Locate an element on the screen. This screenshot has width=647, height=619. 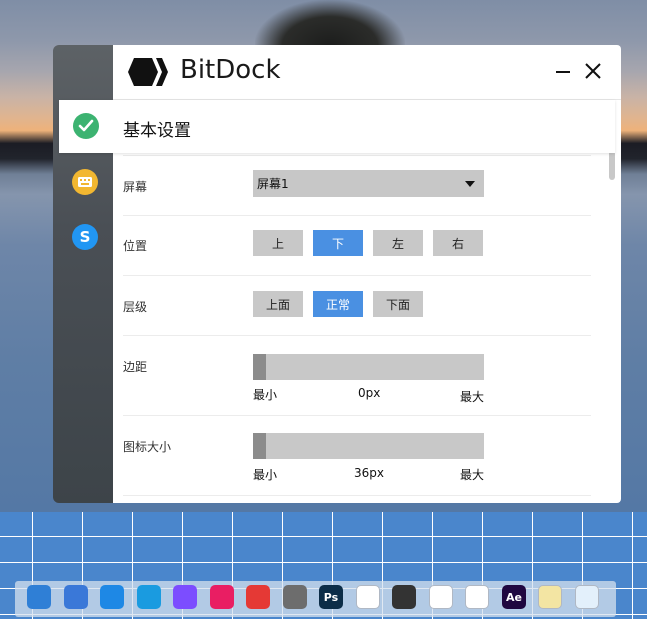
check-icon is located at coordinates (86, 126).